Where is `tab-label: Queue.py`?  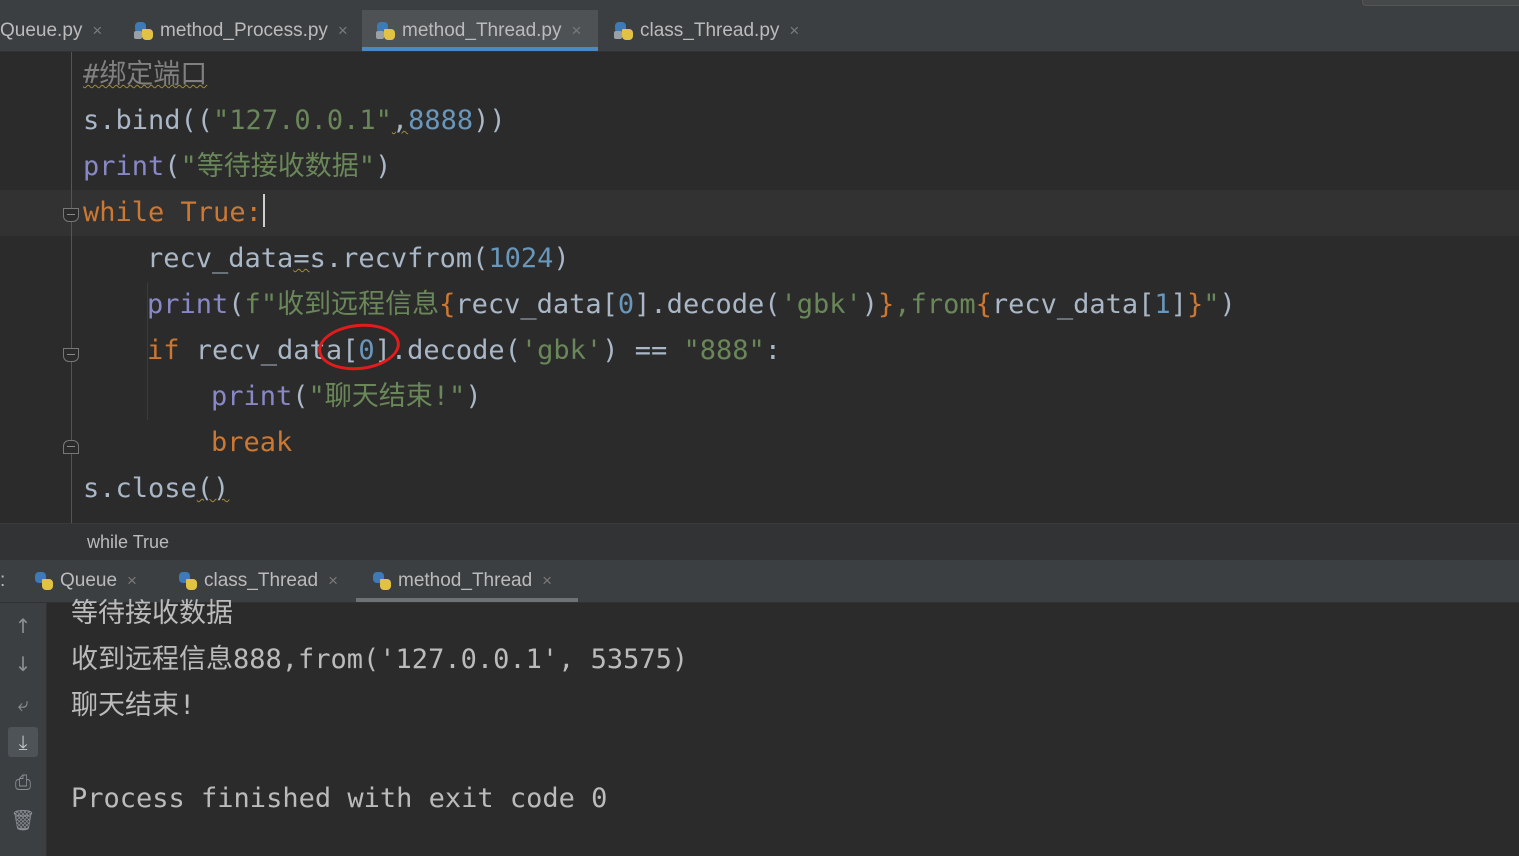 tab-label: Queue.py is located at coordinates (41, 30).